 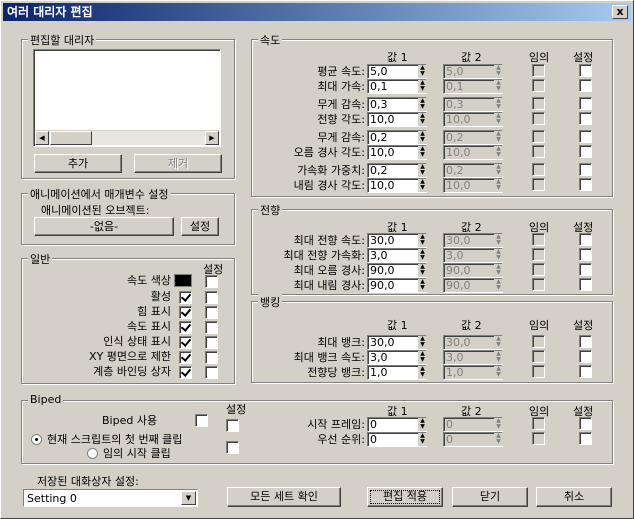 I want to click on add-button: 추가, so click(x=78, y=163).